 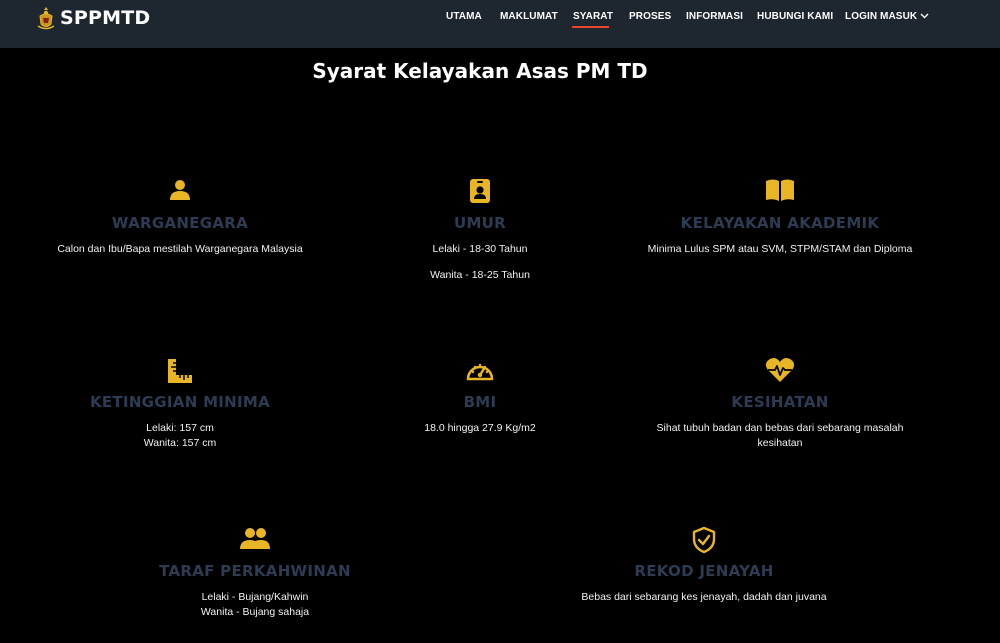 What do you see at coordinates (180, 443) in the screenshot?
I see `card-text: Wanita: 157 cm` at bounding box center [180, 443].